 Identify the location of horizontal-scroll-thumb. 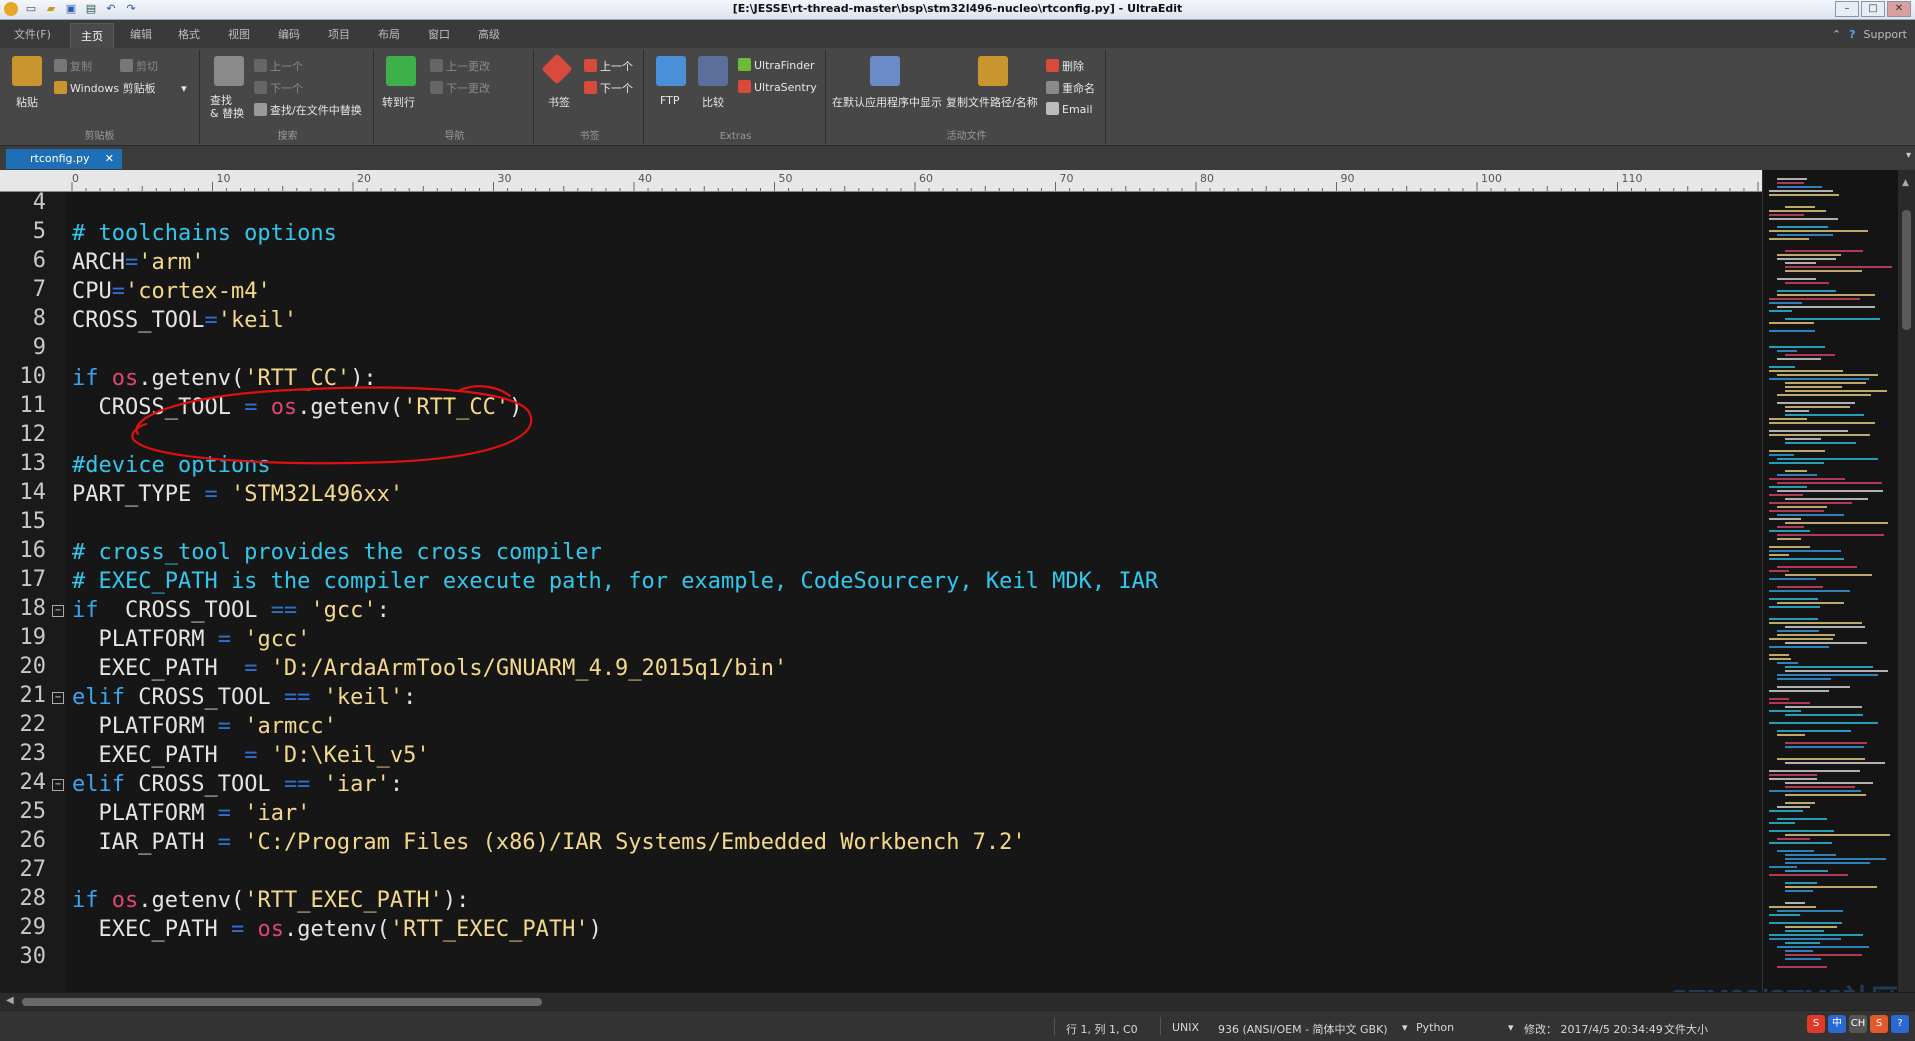
(282, 1002).